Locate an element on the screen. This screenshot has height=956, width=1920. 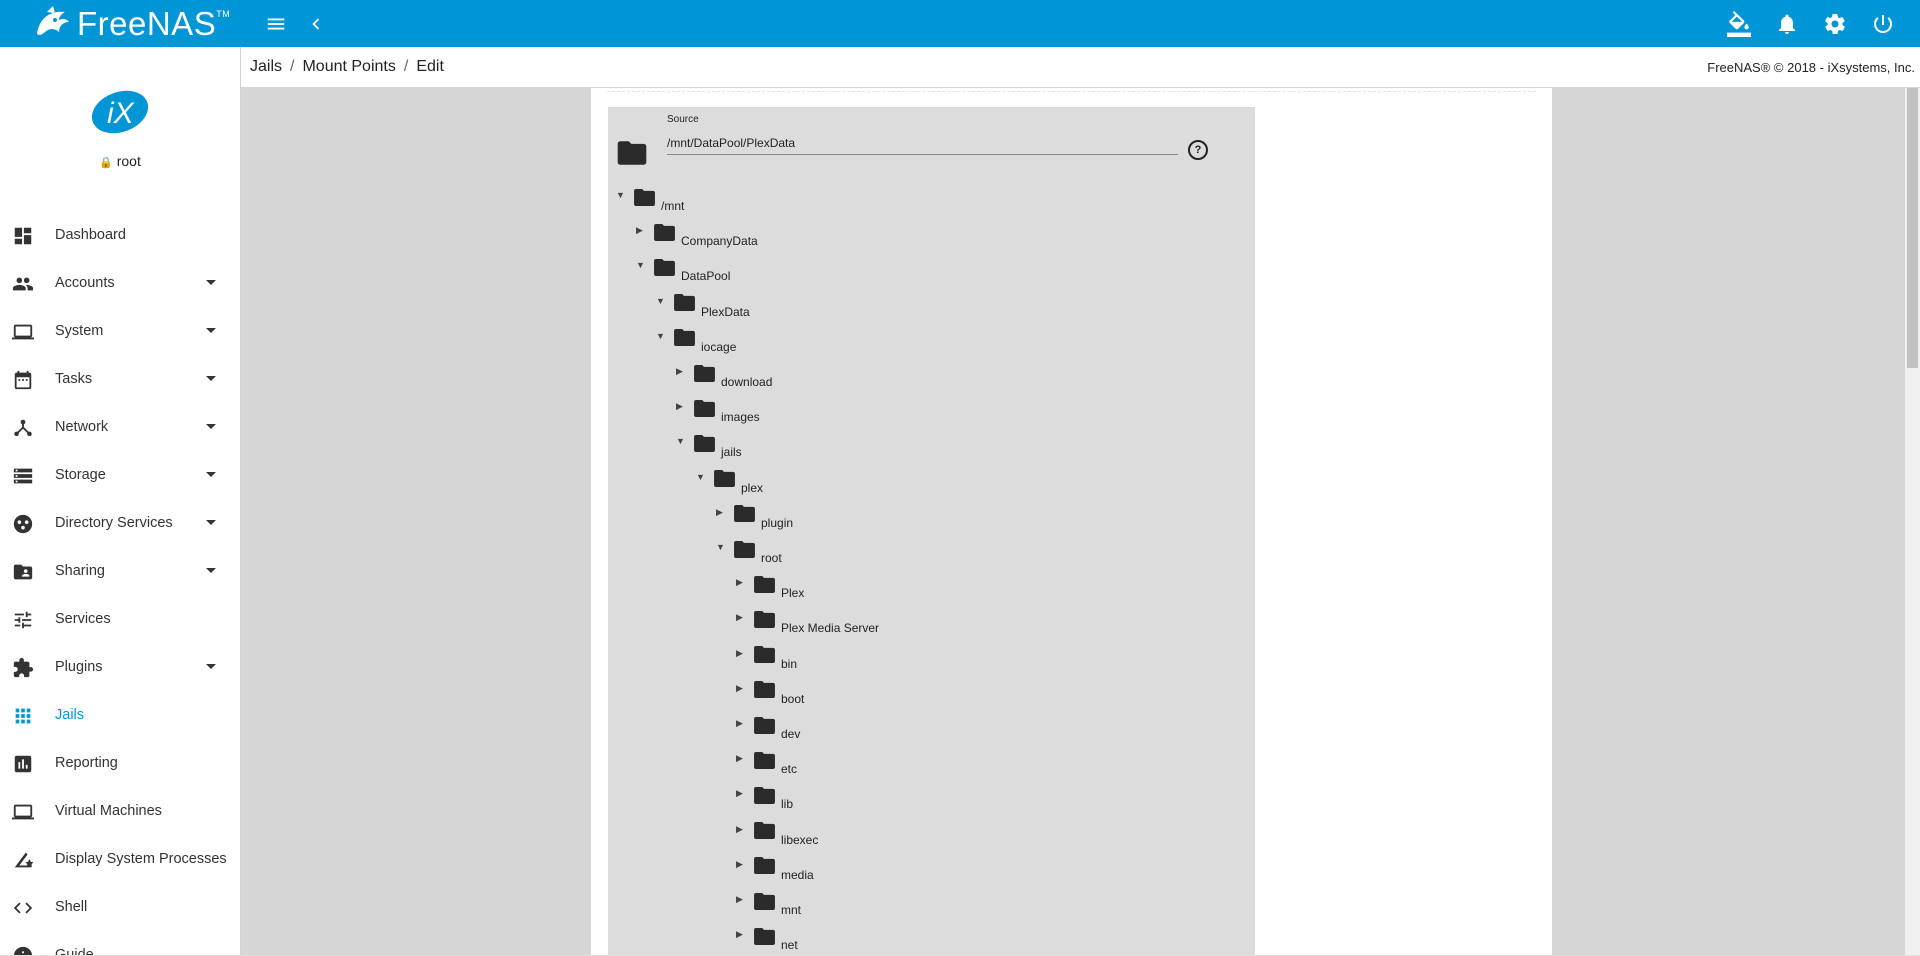
apps-grid-icon is located at coordinates (23, 716).